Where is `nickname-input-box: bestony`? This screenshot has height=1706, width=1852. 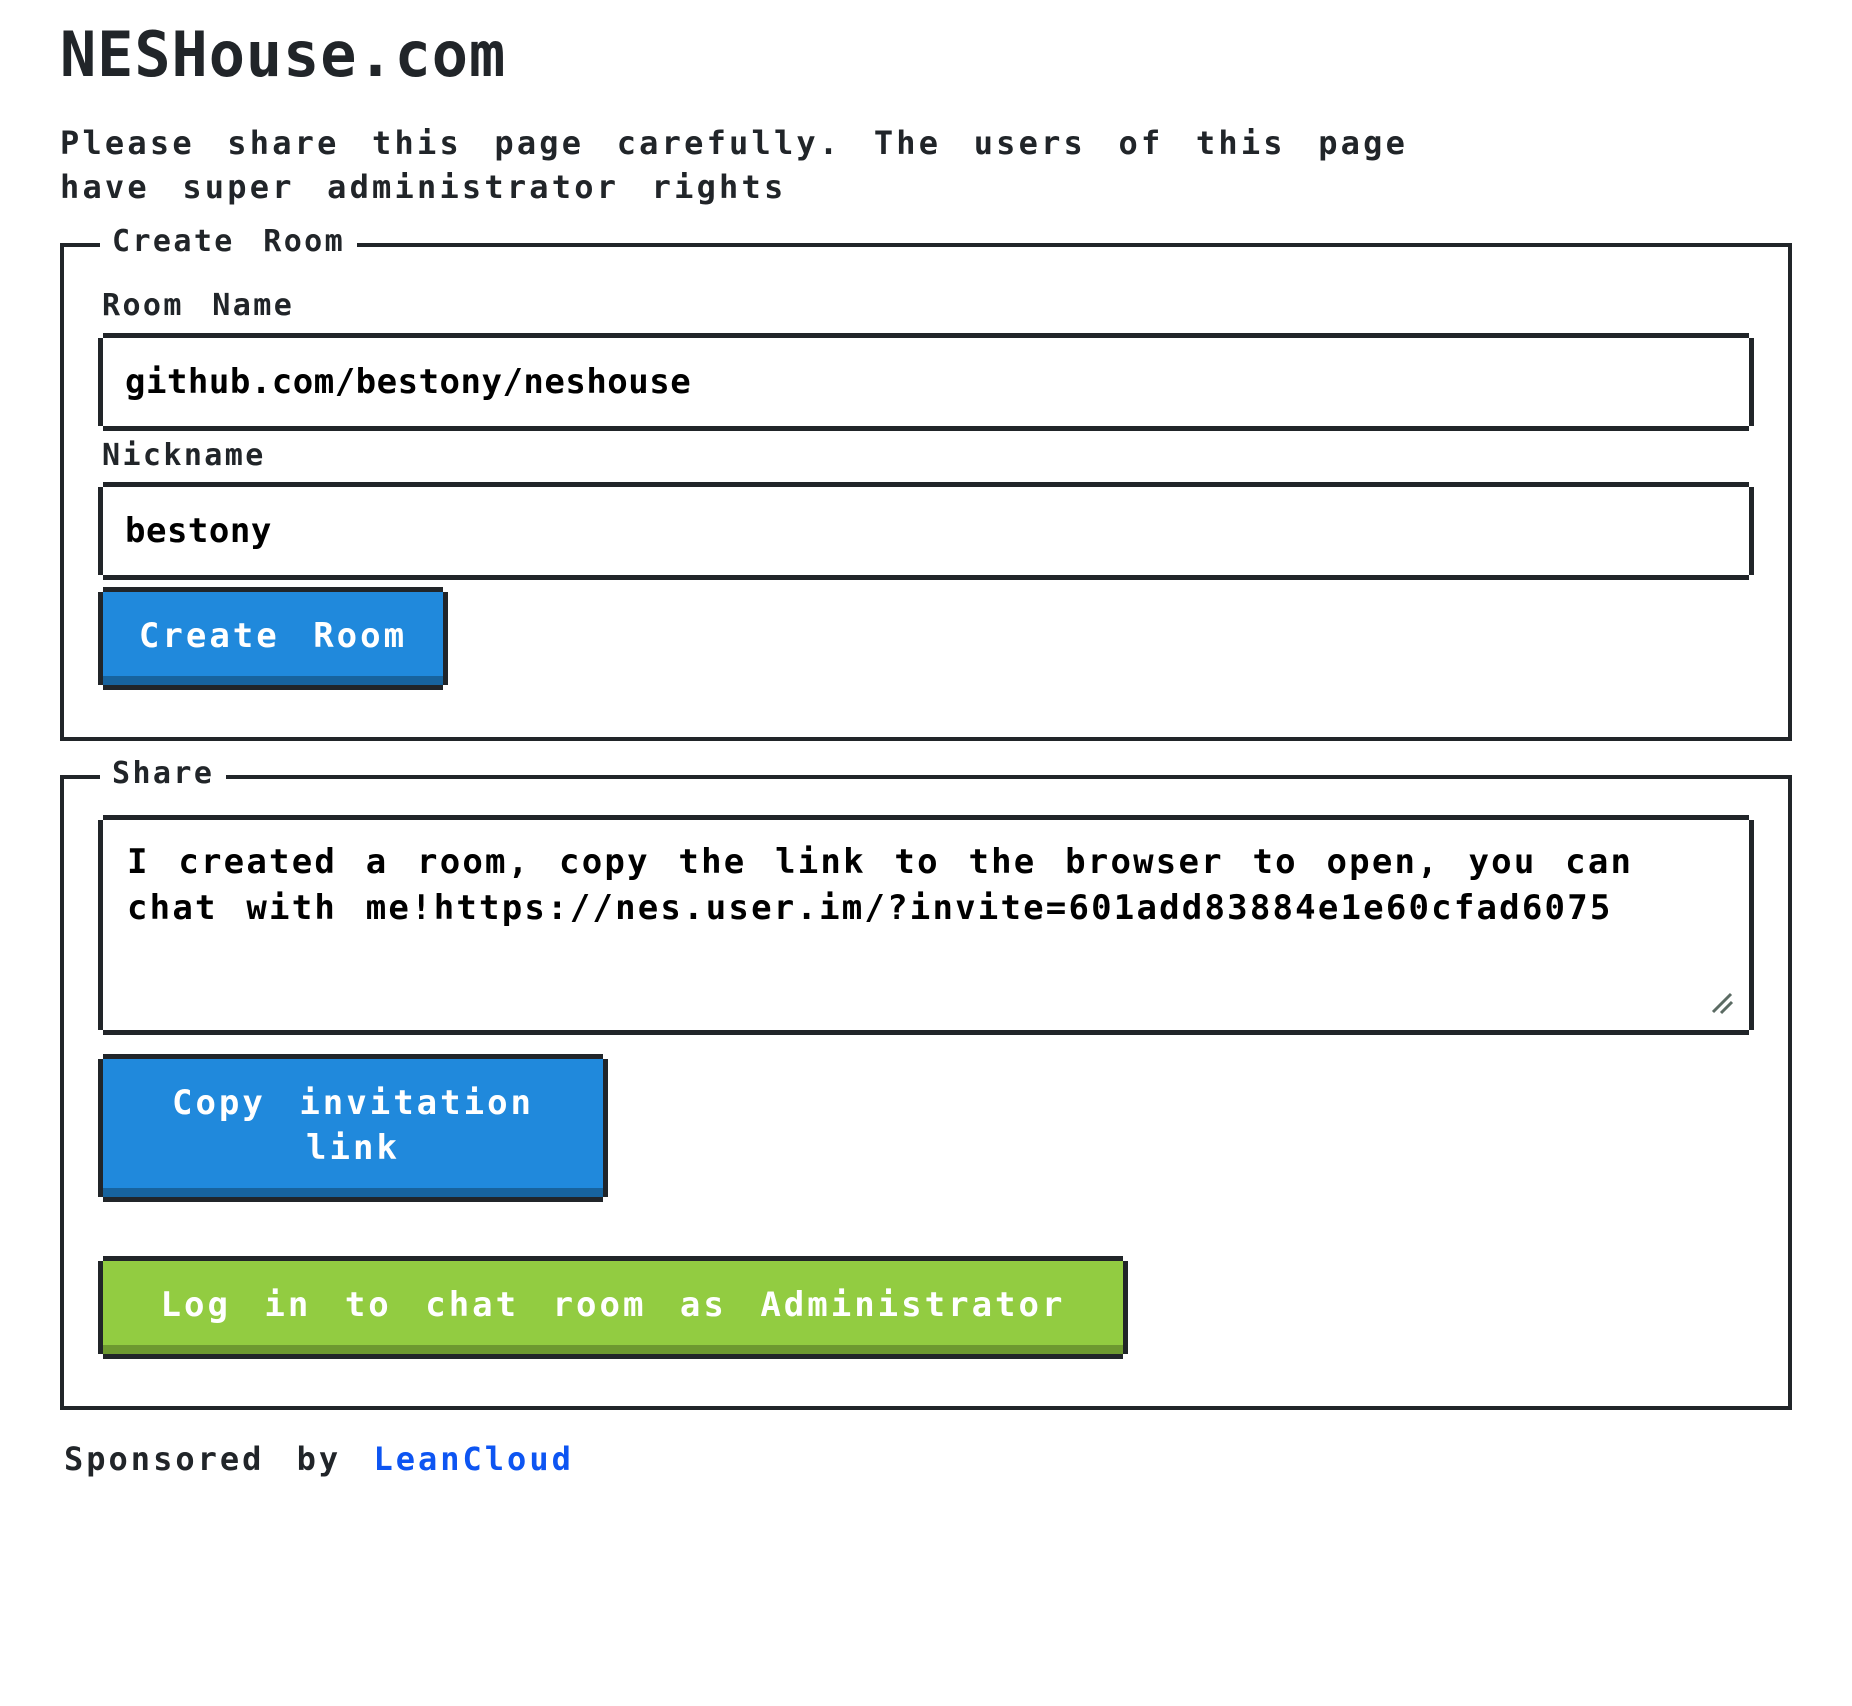 nickname-input-box: bestony is located at coordinates (926, 531).